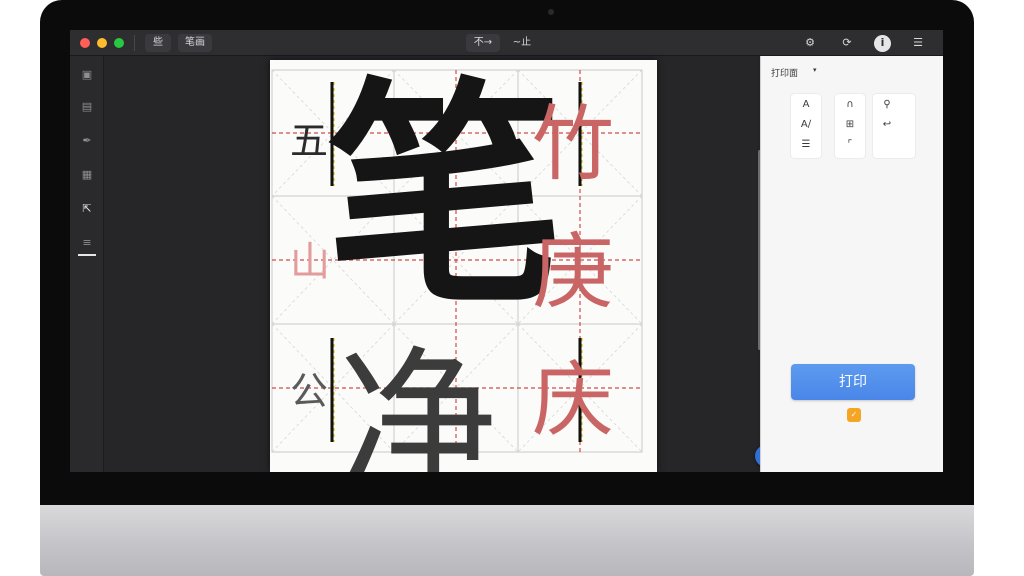  Describe the element at coordinates (573, 144) in the screenshot. I see `practice-character-right-1: 竹` at that location.